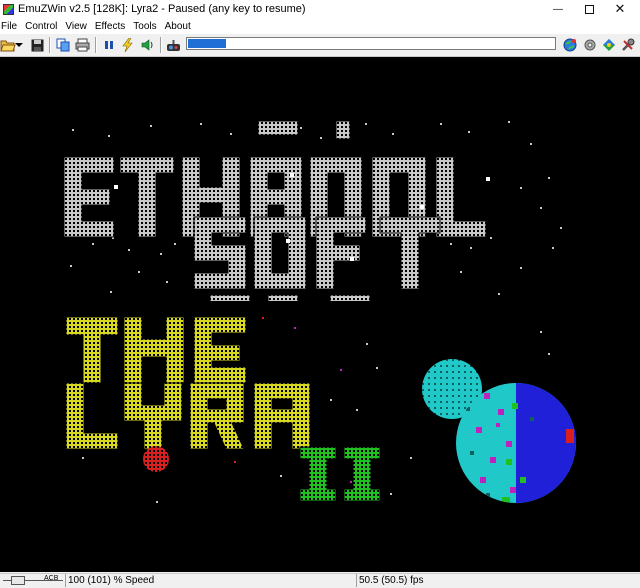 The width and height of the screenshot is (640, 588). Describe the element at coordinates (389, 580) in the screenshot. I see `fps-readout: 50.5 (50.5) fps` at that location.